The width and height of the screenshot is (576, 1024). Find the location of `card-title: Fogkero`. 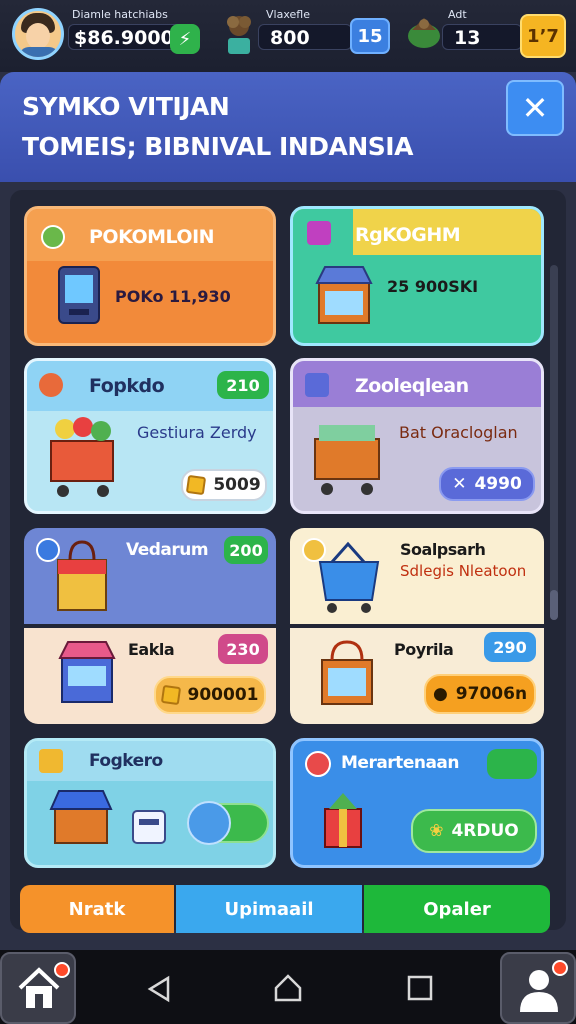

card-title: Fogkero is located at coordinates (126, 761).